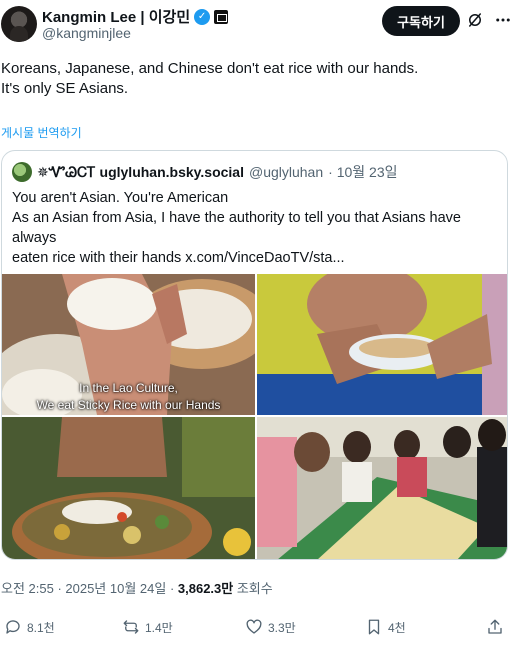 This screenshot has width=519, height=652. Describe the element at coordinates (282, 627) in the screenshot. I see `like-count: 3.3만` at that location.